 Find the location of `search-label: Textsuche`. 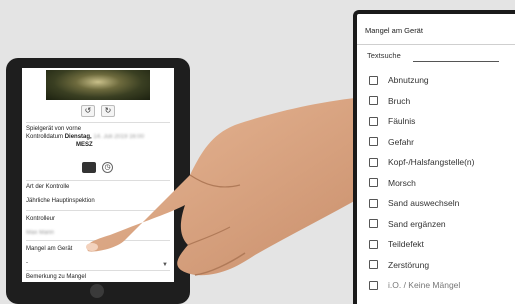

search-label: Textsuche is located at coordinates (384, 55).